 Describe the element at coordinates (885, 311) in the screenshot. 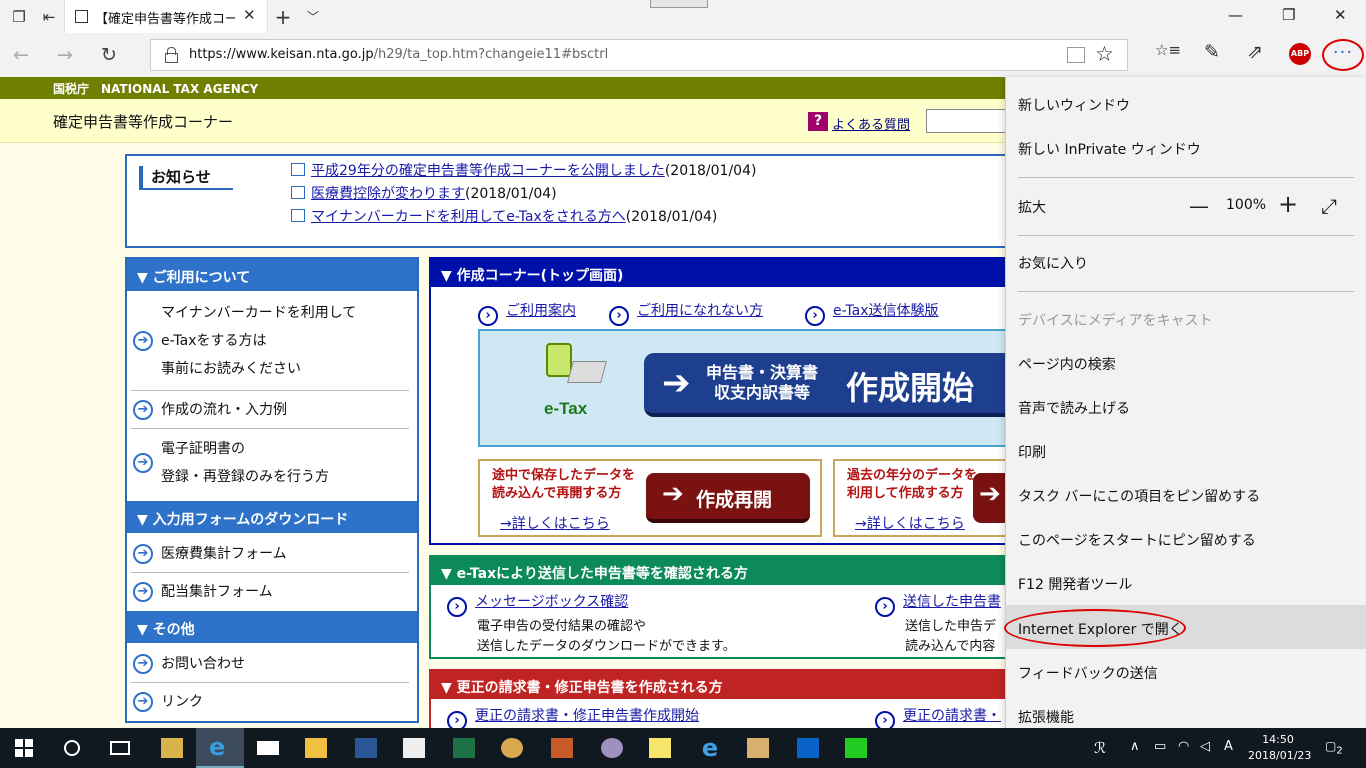

I see `link-label: e-Tax送信体験版` at that location.